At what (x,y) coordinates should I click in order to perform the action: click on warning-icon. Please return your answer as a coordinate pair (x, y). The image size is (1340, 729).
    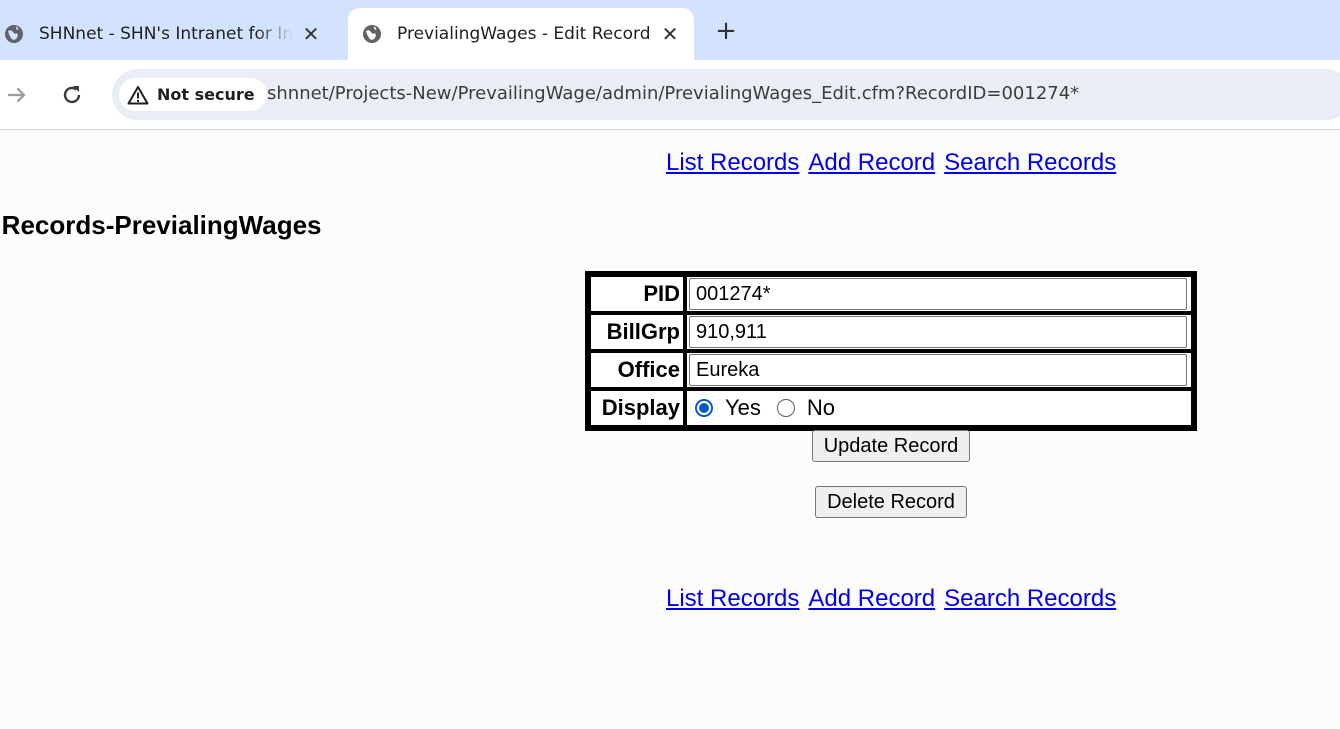
    Looking at the image, I should click on (138, 95).